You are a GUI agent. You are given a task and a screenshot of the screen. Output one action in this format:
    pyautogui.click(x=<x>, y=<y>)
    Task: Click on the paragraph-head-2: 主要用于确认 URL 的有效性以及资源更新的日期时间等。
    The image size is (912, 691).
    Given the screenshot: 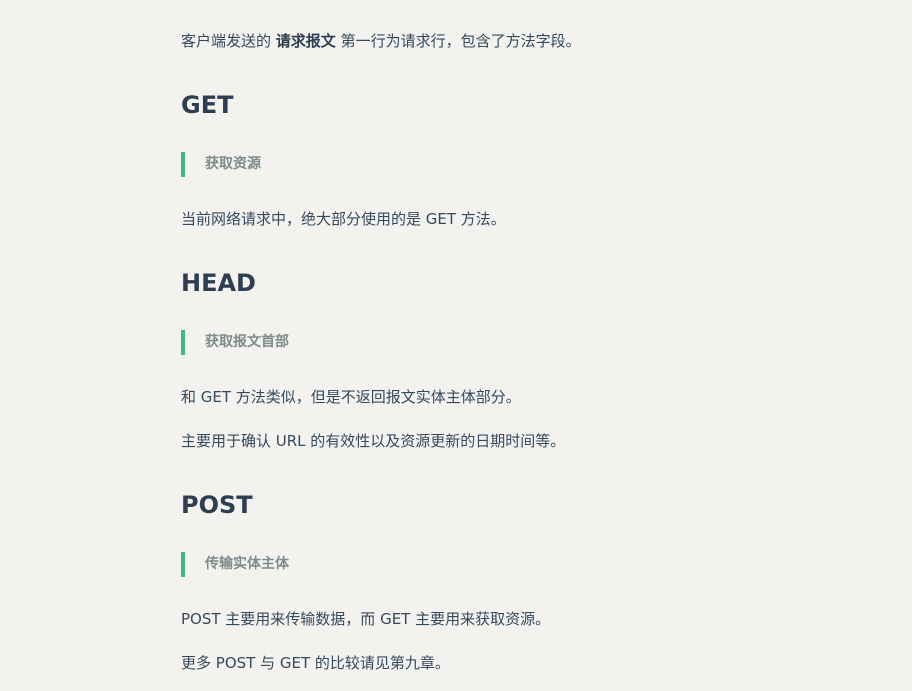 What is the action you would take?
    pyautogui.click(x=373, y=441)
    